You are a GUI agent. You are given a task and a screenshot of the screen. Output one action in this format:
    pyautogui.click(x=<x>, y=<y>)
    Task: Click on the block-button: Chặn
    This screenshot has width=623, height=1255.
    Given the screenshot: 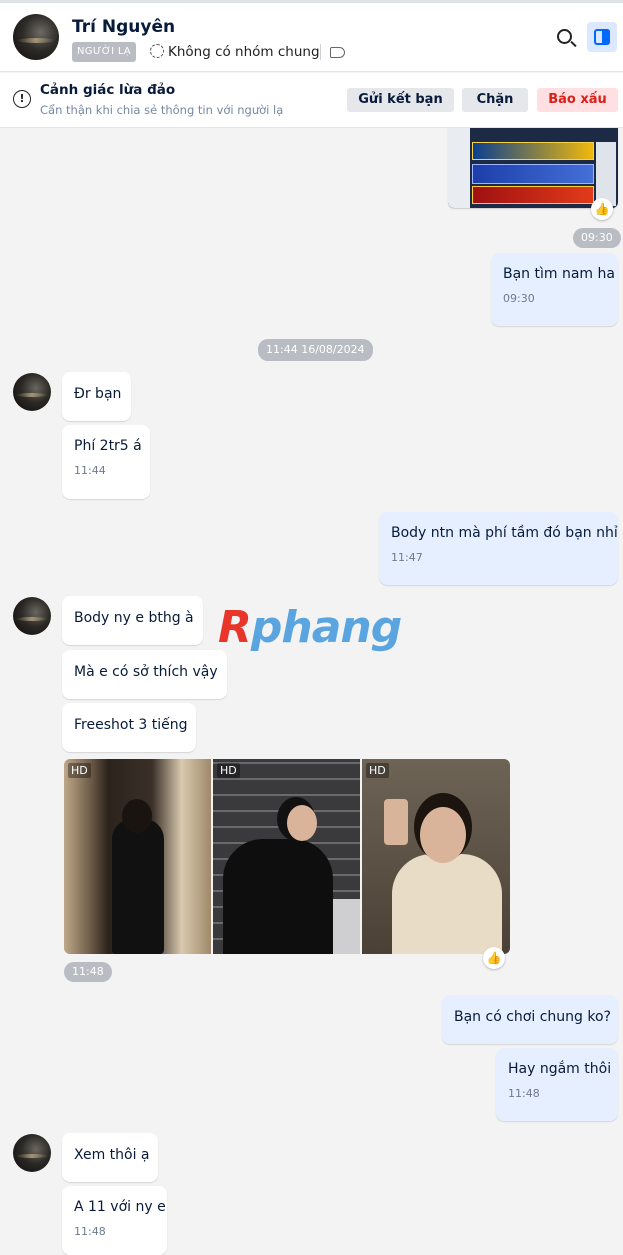 What is the action you would take?
    pyautogui.click(x=495, y=100)
    